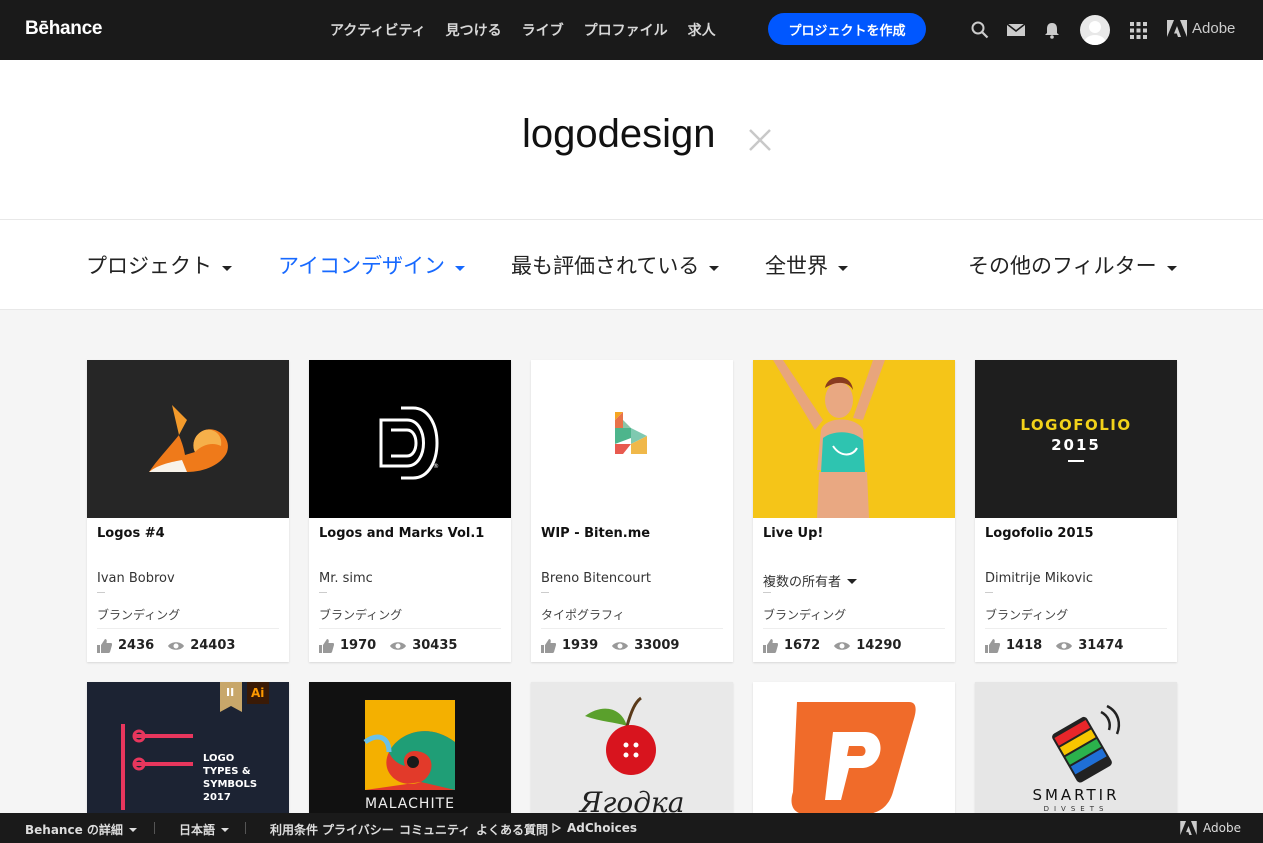  I want to click on filter-label: 最も評価されている, so click(605, 266).